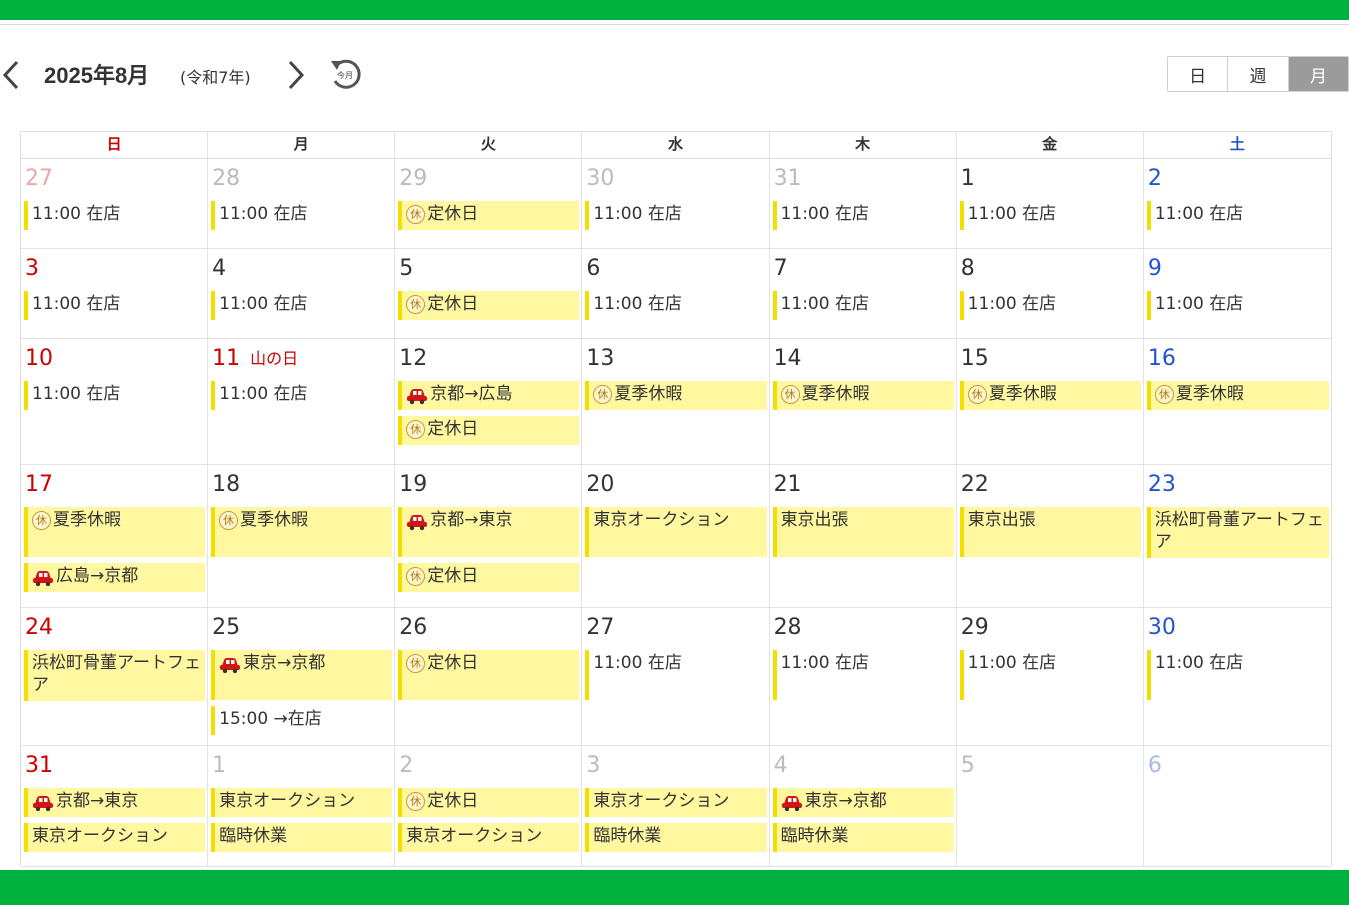 The height and width of the screenshot is (905, 1349). I want to click on view-day-button: 日, so click(1198, 74).